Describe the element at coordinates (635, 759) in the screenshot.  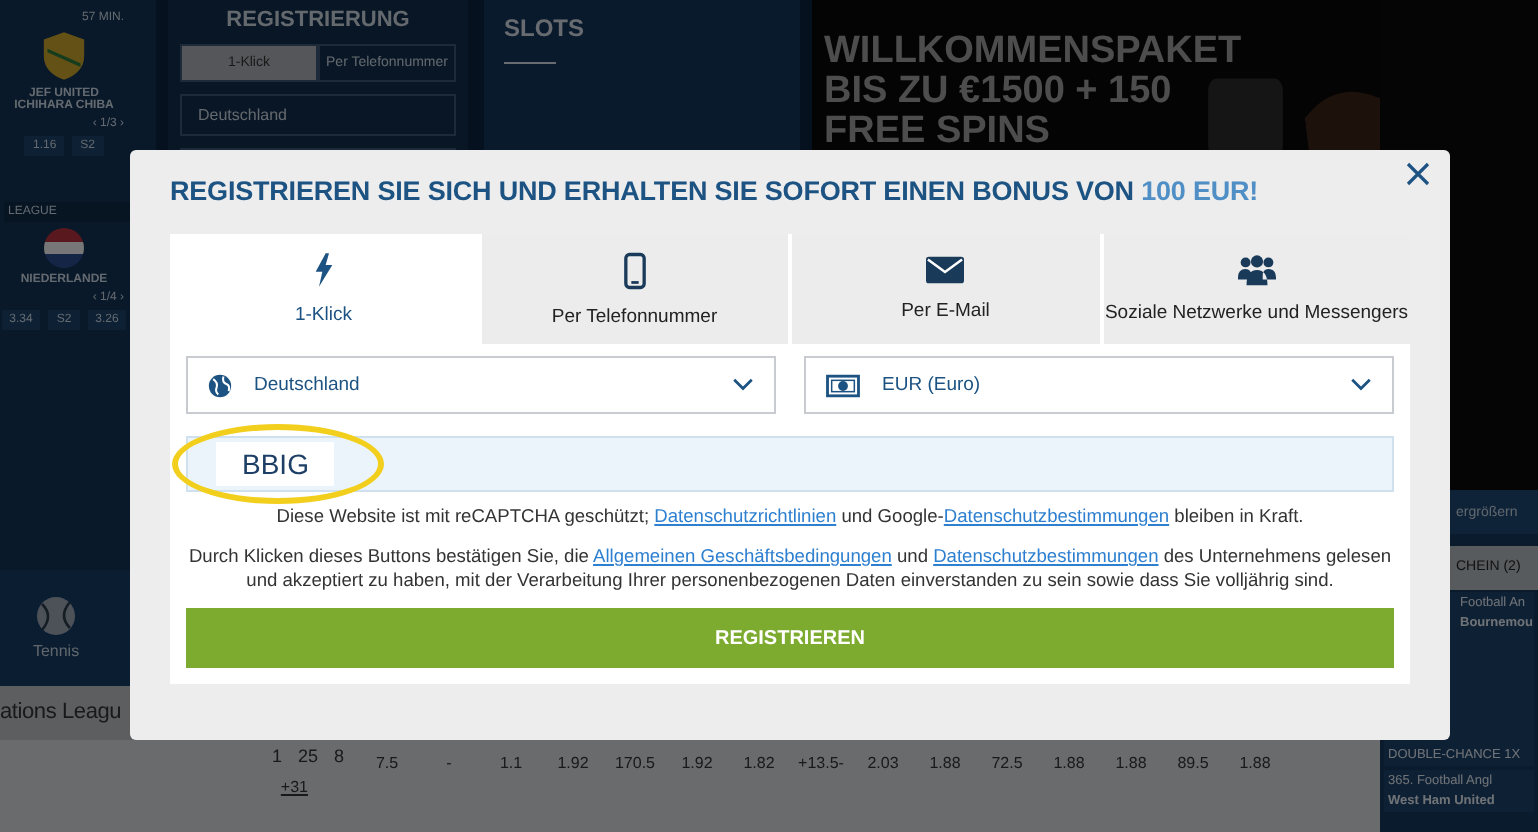
I see `odds-cell: 170.5` at that location.